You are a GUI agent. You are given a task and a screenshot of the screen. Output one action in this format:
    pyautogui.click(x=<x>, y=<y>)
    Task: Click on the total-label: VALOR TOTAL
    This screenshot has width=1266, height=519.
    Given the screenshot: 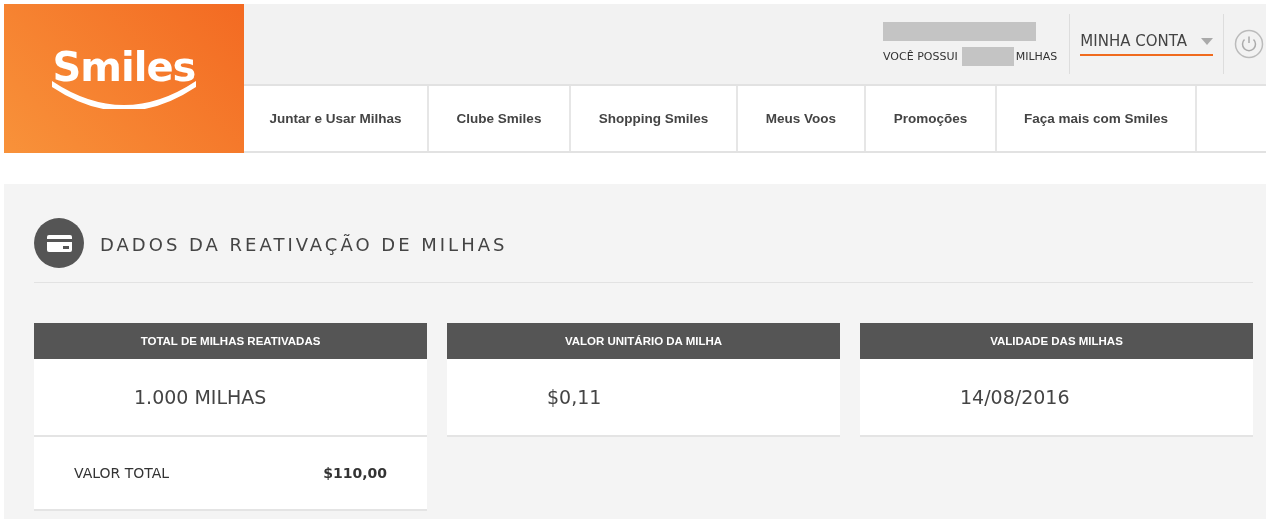 What is the action you would take?
    pyautogui.click(x=122, y=473)
    